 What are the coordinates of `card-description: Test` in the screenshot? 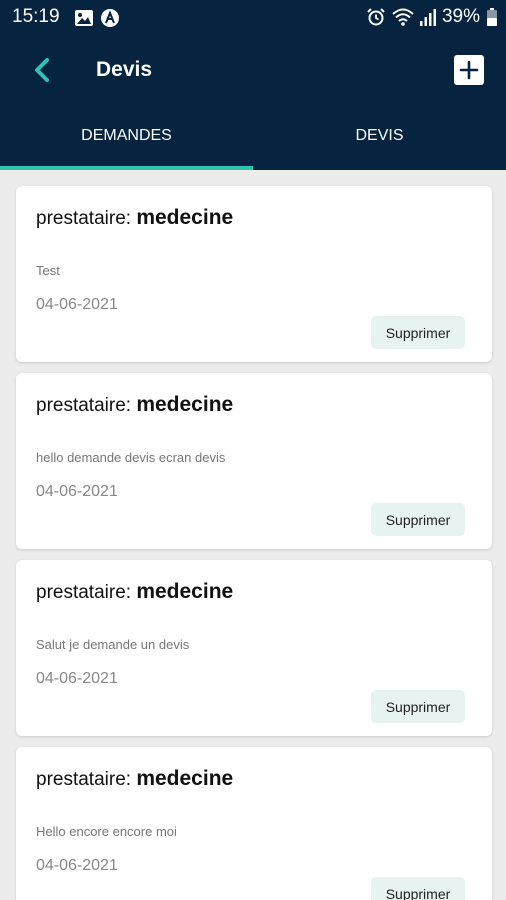 It's located at (48, 270).